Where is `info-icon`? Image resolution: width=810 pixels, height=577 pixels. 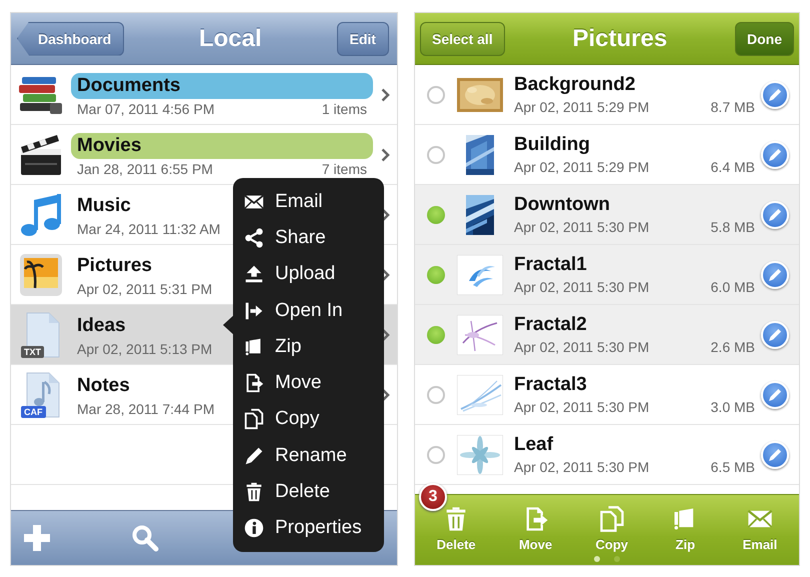 info-icon is located at coordinates (254, 527).